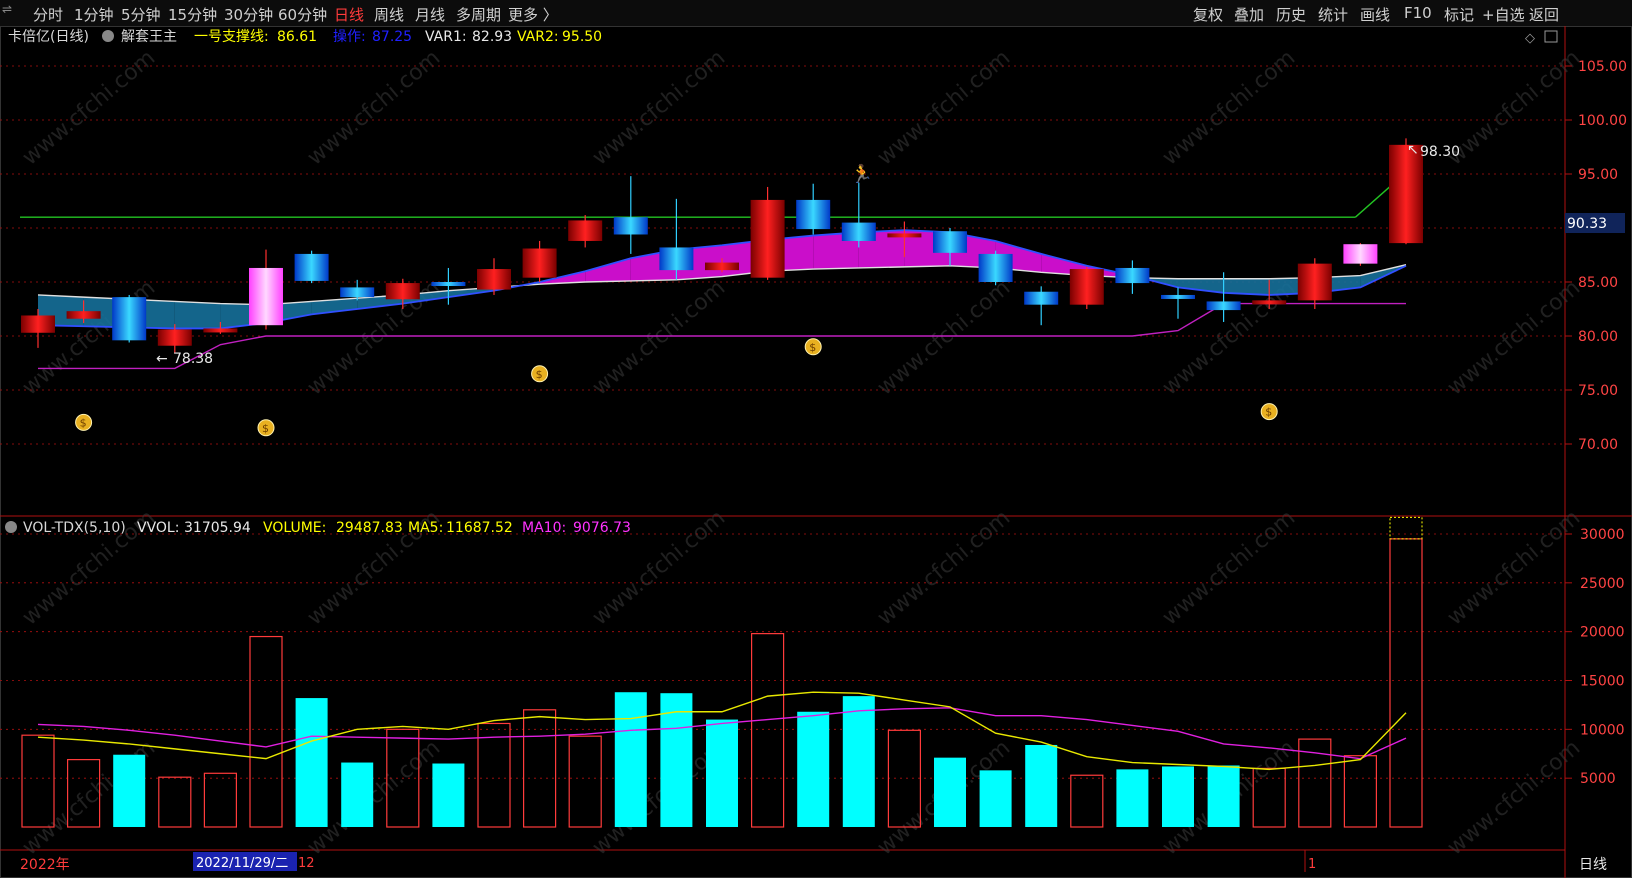 Image resolution: width=1632 pixels, height=878 pixels. Describe the element at coordinates (94, 14) in the screenshot. I see `period-1min-2: 1分钟` at that location.